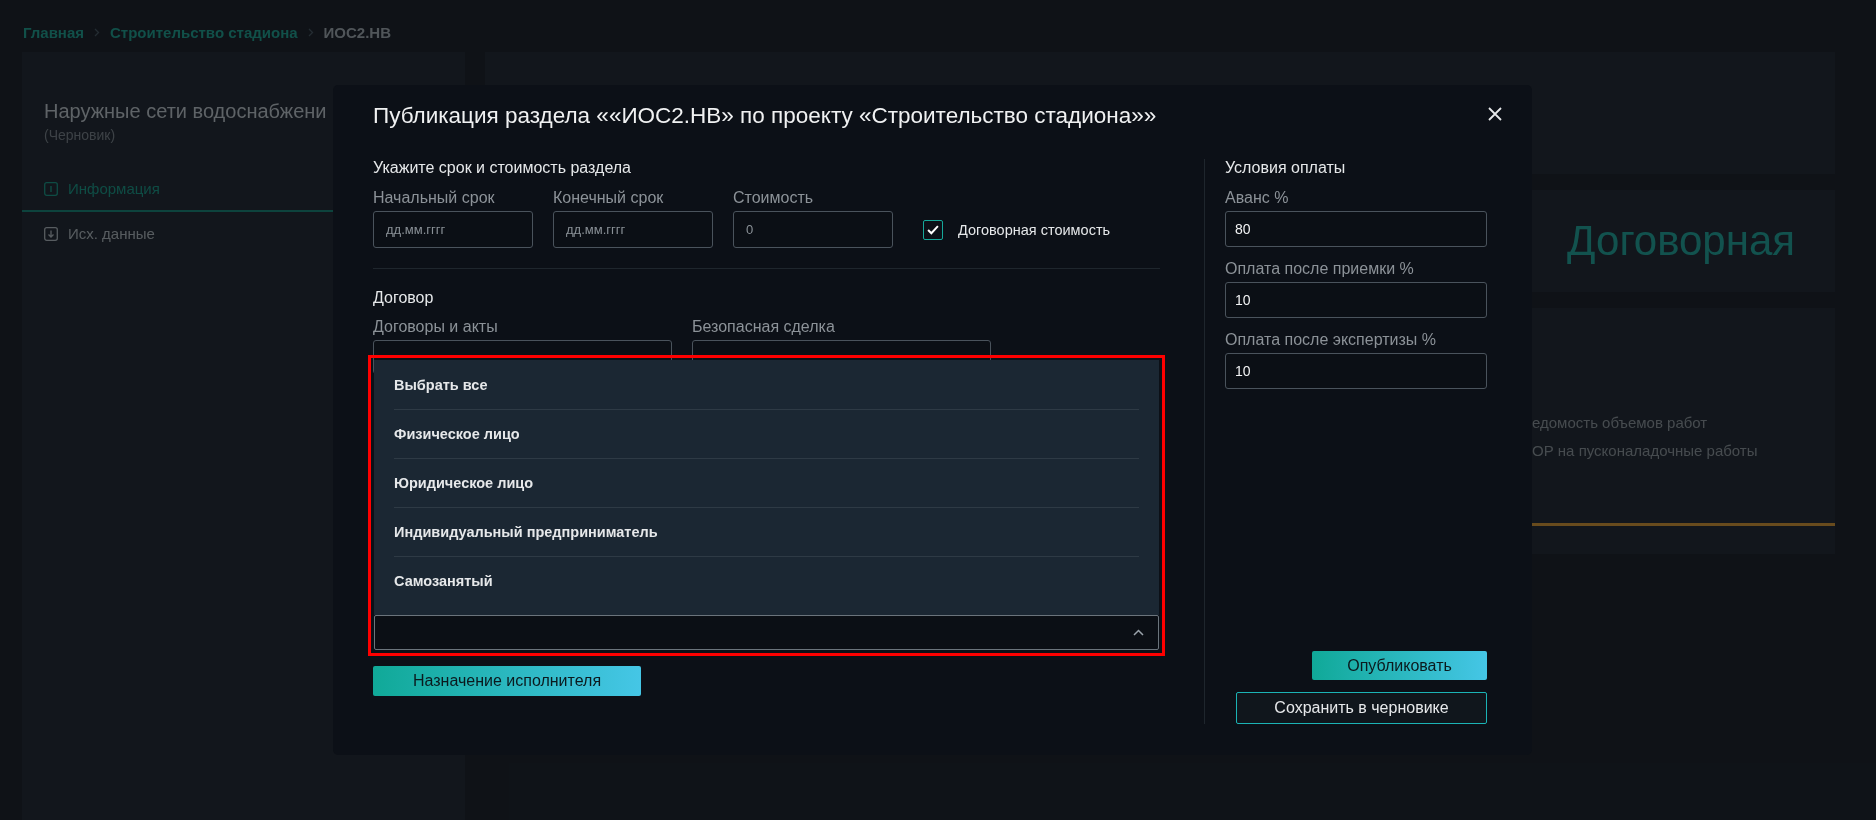 This screenshot has height=820, width=1876. What do you see at coordinates (766, 434) in the screenshot?
I see `dropdown-option: Физическое лицо` at bounding box center [766, 434].